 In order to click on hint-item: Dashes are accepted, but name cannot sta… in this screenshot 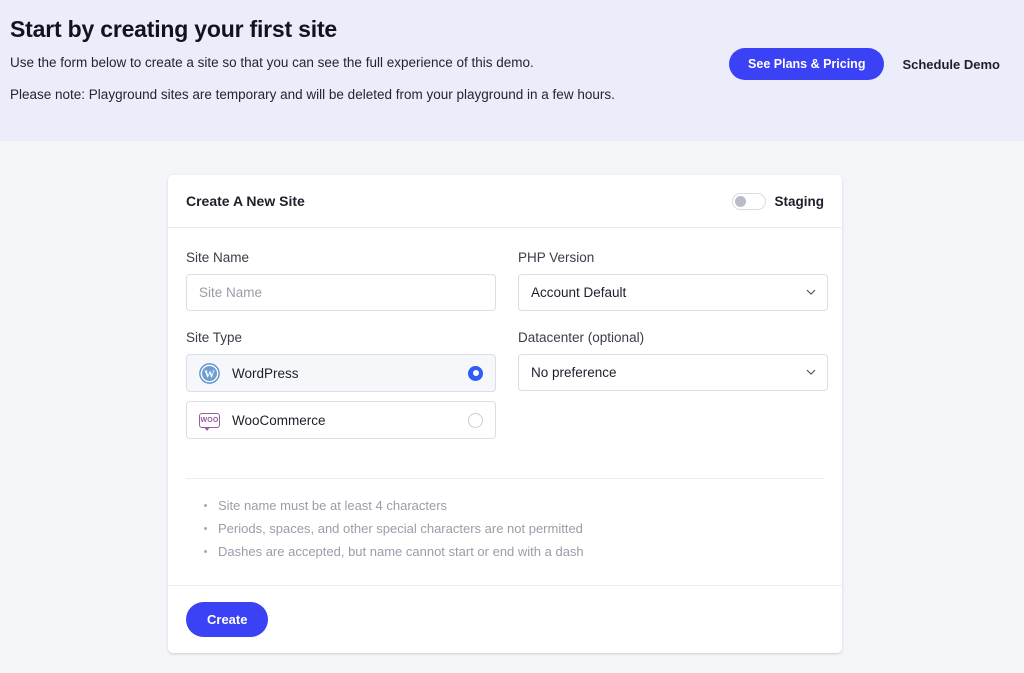, I will do `click(514, 552)`.